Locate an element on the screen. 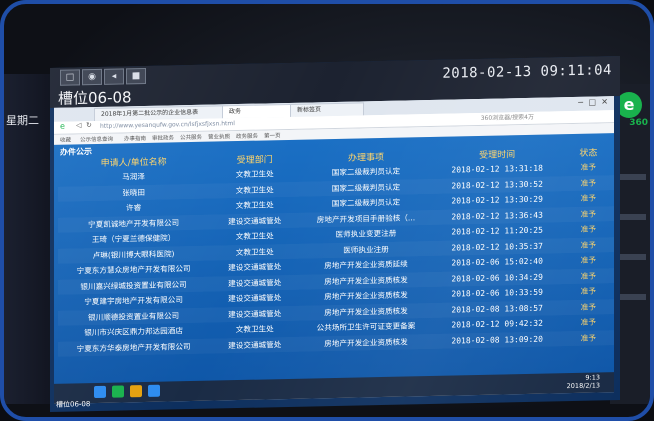 The height and width of the screenshot is (421, 654). stop-button: ■ is located at coordinates (136, 76).